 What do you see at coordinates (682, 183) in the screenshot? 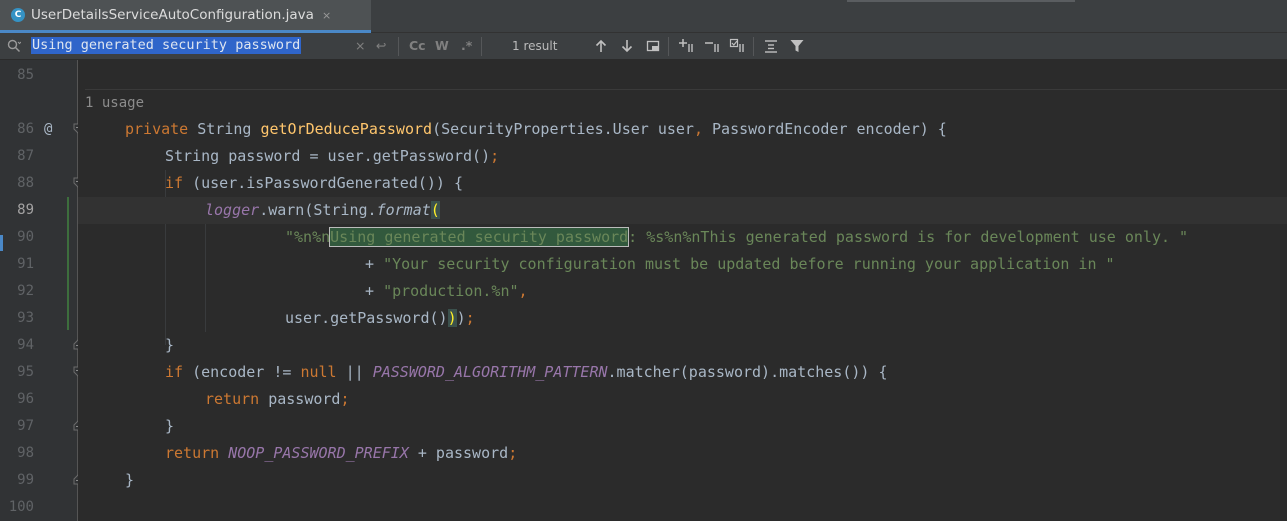
I see `code-line-88: if (user.isPasswordGenerated()) {` at bounding box center [682, 183].